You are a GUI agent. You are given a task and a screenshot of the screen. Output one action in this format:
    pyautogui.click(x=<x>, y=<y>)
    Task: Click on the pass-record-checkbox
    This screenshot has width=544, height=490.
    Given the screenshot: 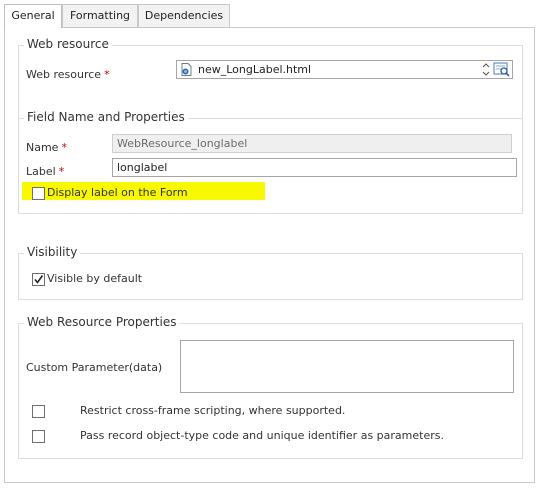 What is the action you would take?
    pyautogui.click(x=38, y=436)
    